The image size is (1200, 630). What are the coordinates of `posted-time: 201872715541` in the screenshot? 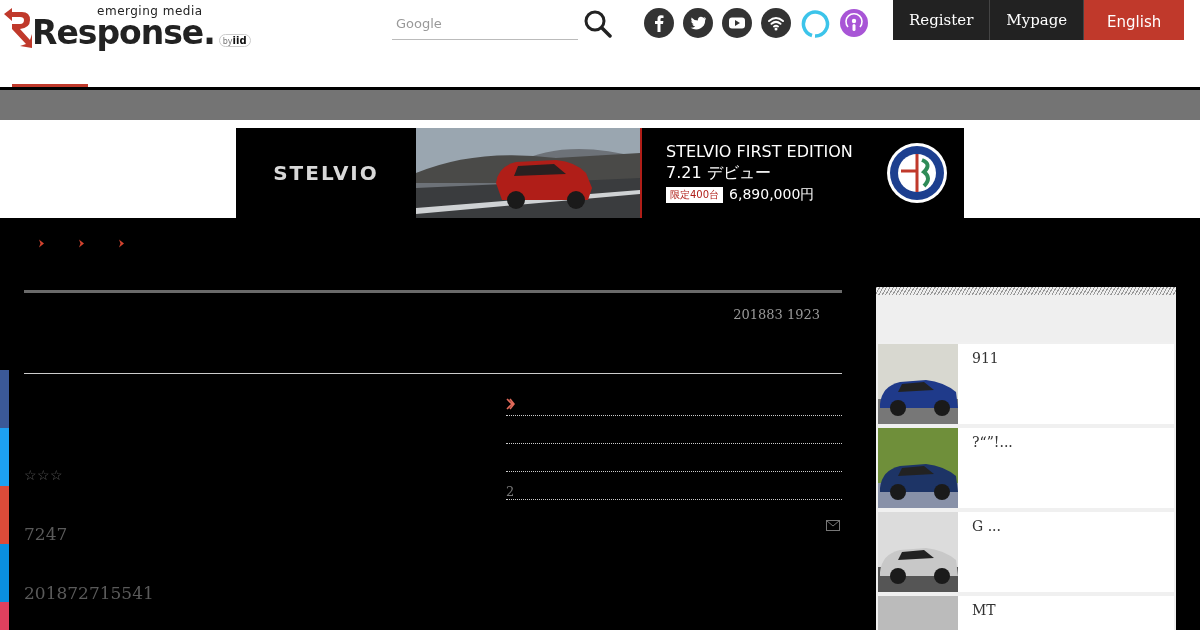 It's located at (89, 593).